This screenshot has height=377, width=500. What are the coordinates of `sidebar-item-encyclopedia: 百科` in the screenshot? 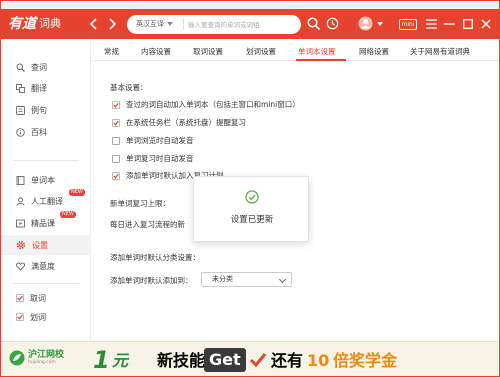 It's located at (46, 132).